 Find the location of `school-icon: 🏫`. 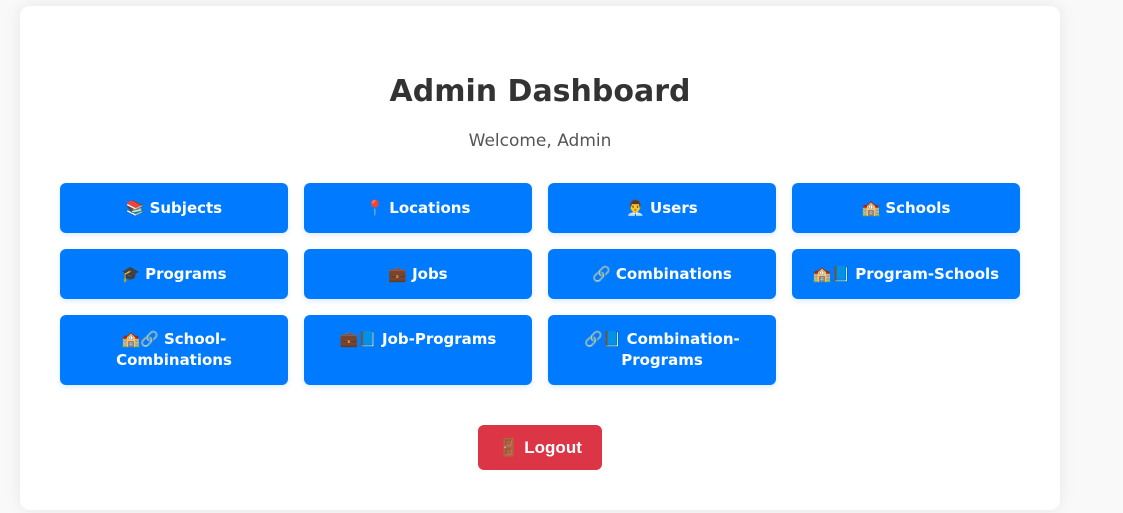

school-icon: 🏫 is located at coordinates (871, 207).